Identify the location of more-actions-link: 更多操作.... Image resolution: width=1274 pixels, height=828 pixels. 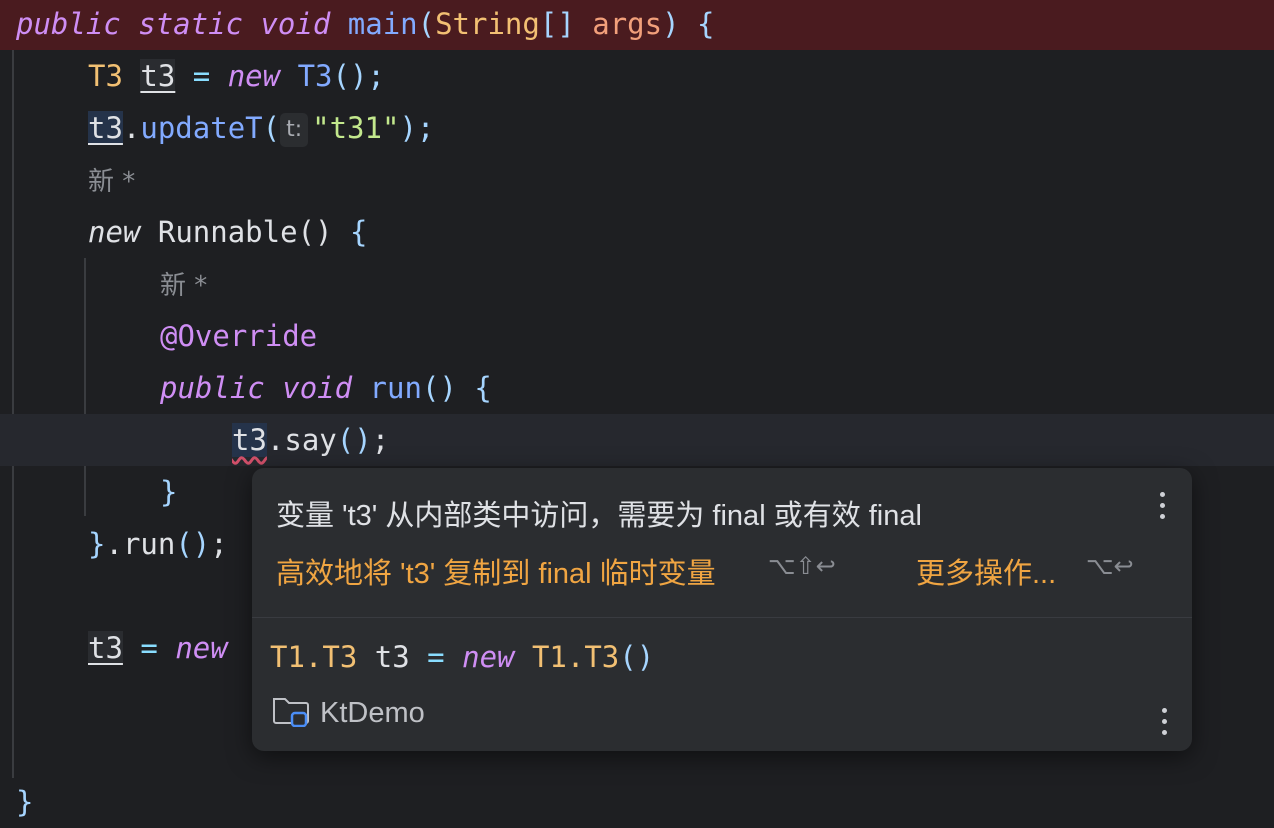
(986, 571).